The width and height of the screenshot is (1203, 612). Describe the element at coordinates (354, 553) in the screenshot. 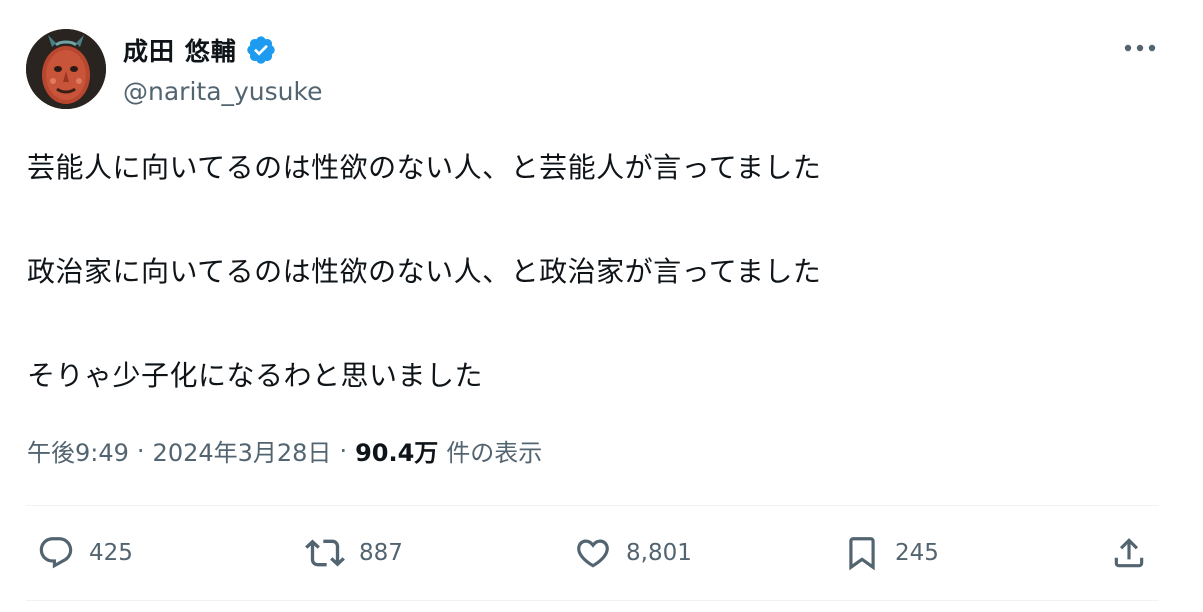

I see `repost-button: 887` at that location.